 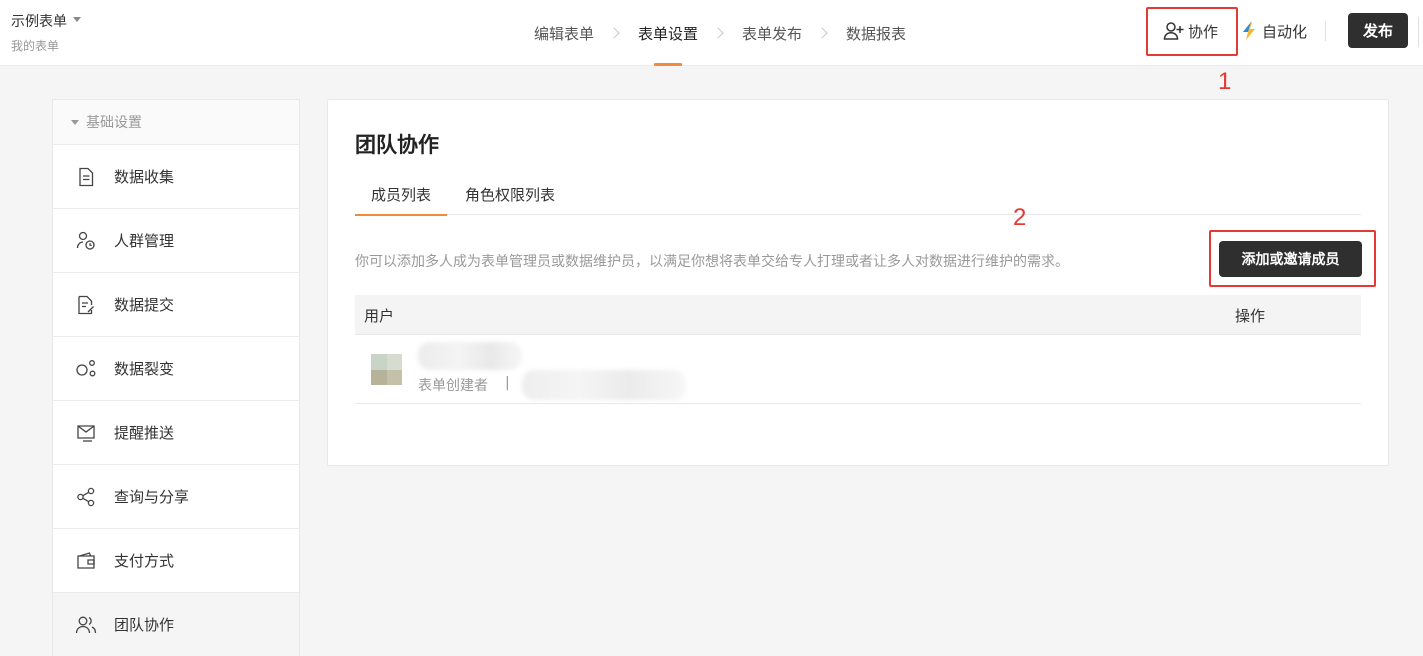 What do you see at coordinates (176, 433) in the screenshot?
I see `sidebar-item-reminder-push: 提醒推送` at bounding box center [176, 433].